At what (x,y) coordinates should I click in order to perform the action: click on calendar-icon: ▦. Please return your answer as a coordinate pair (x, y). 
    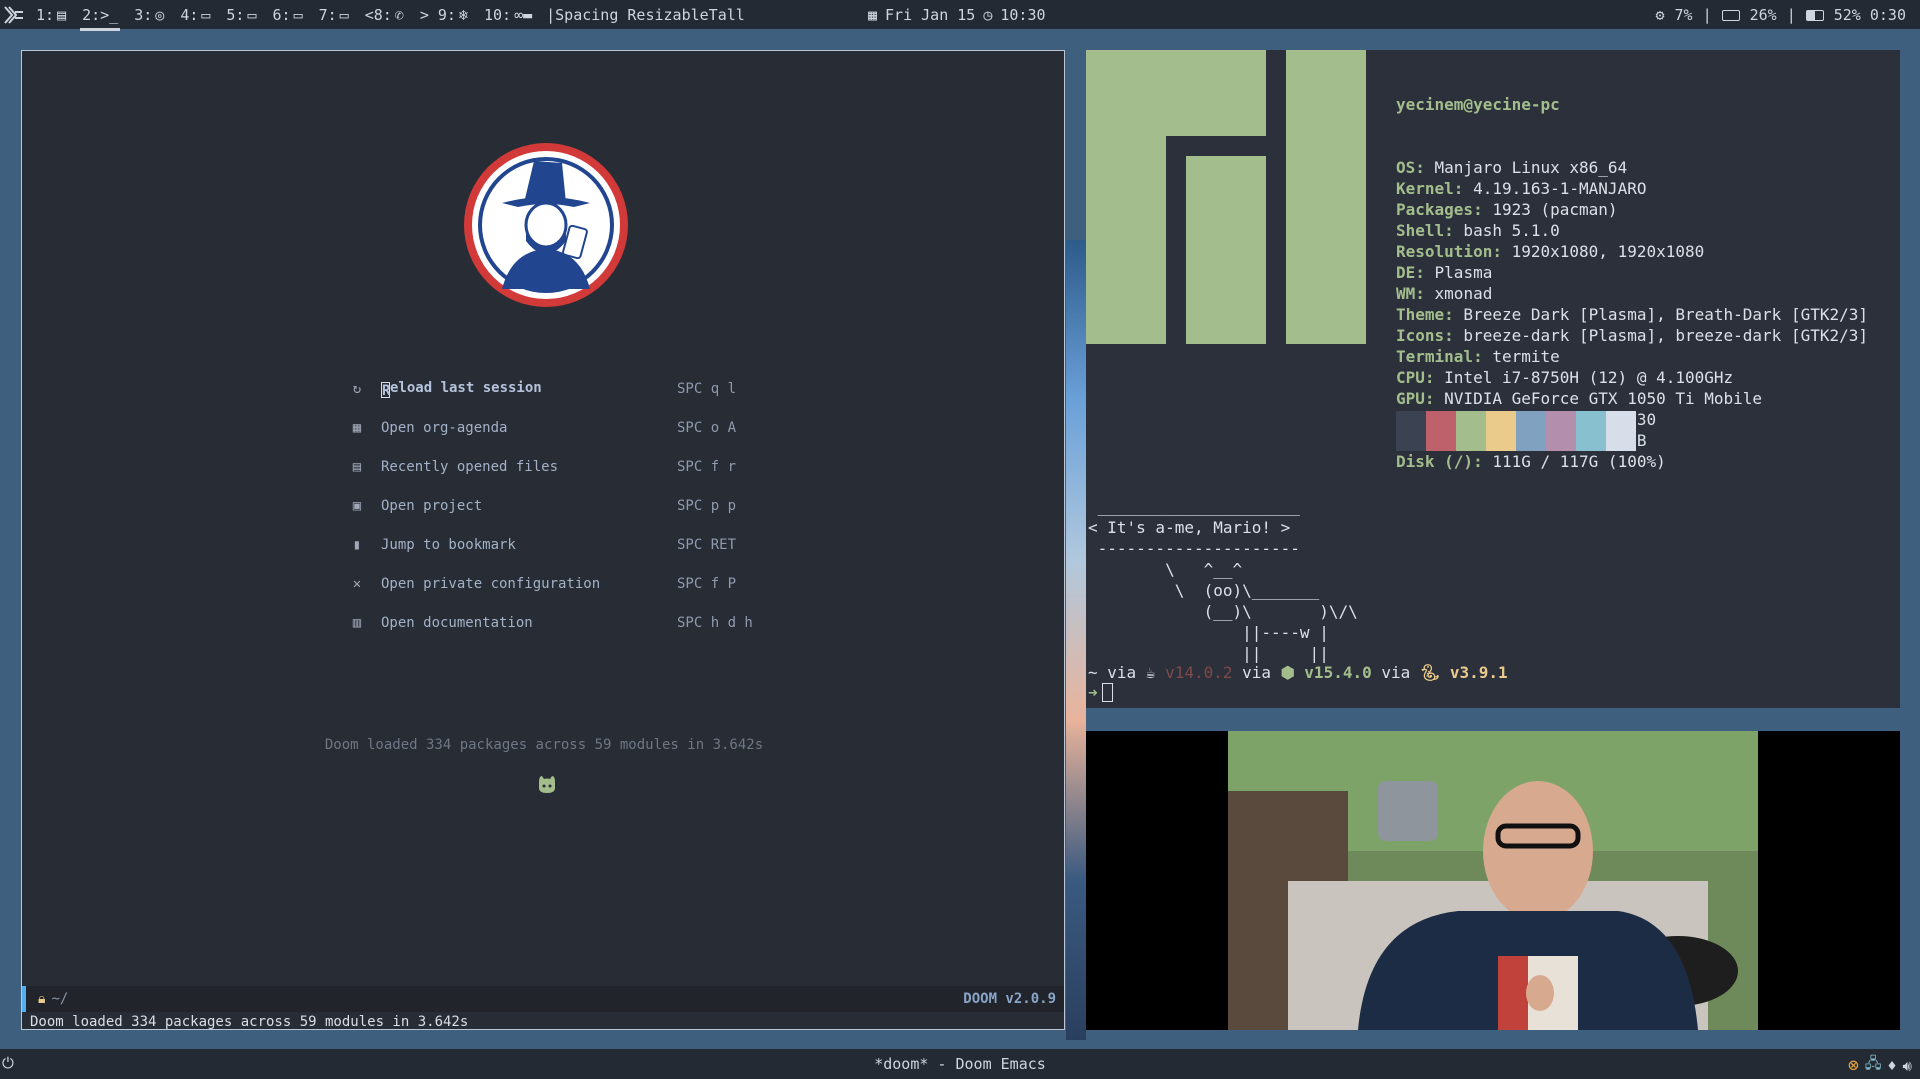
    Looking at the image, I should click on (357, 427).